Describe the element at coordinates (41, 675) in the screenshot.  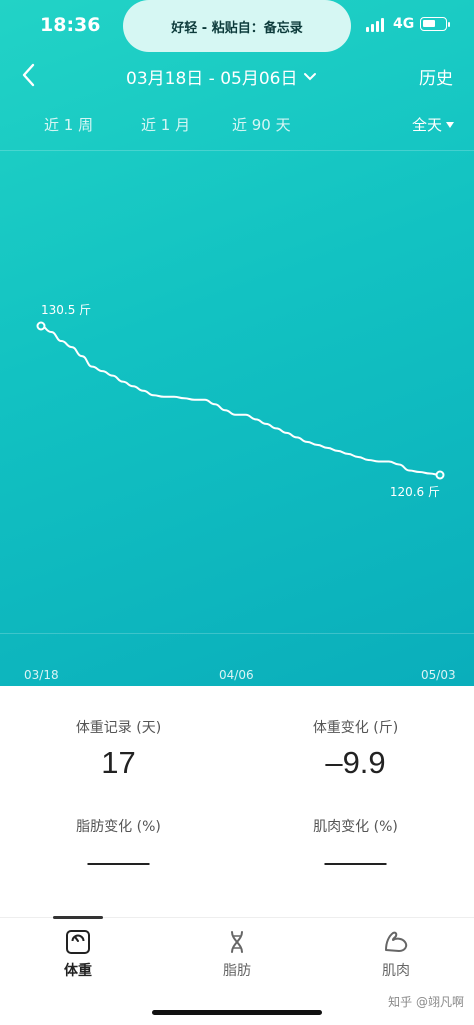
I see `x-tick-start: 03/18` at that location.